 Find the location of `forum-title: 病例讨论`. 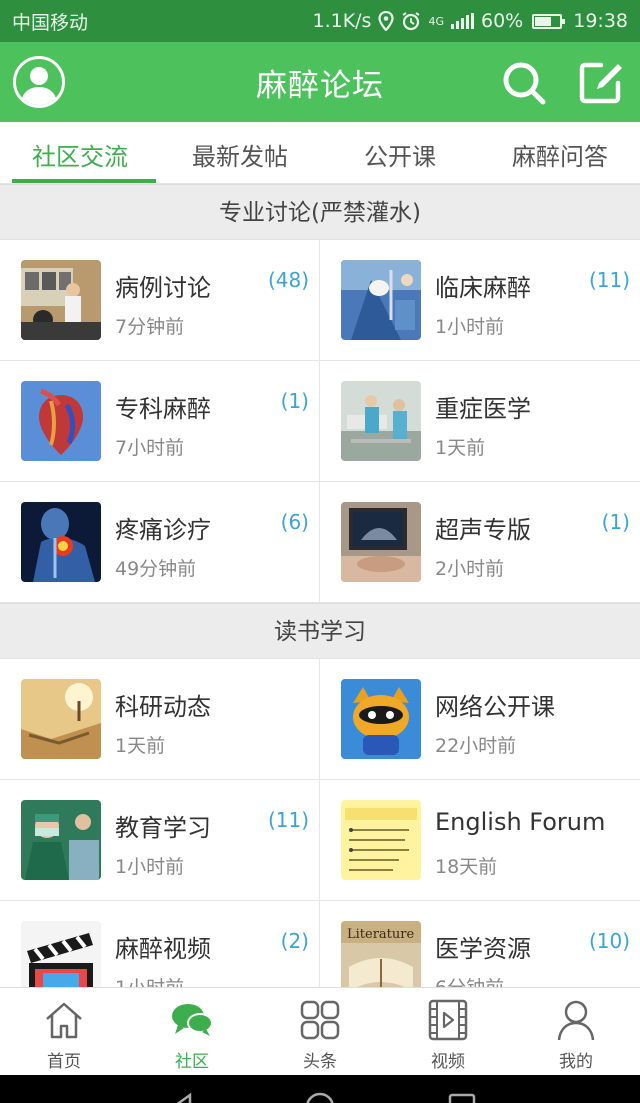

forum-title: 病例讨论 is located at coordinates (163, 288).